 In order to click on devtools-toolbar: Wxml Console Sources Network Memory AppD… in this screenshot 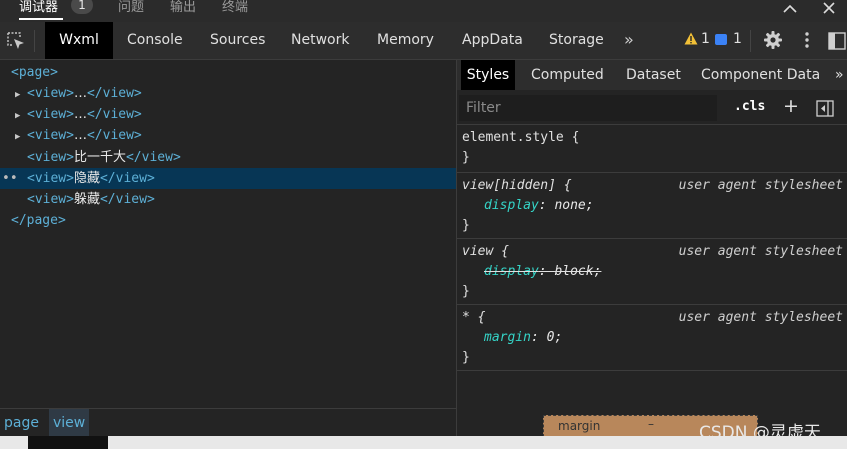, I will do `click(423, 41)`.